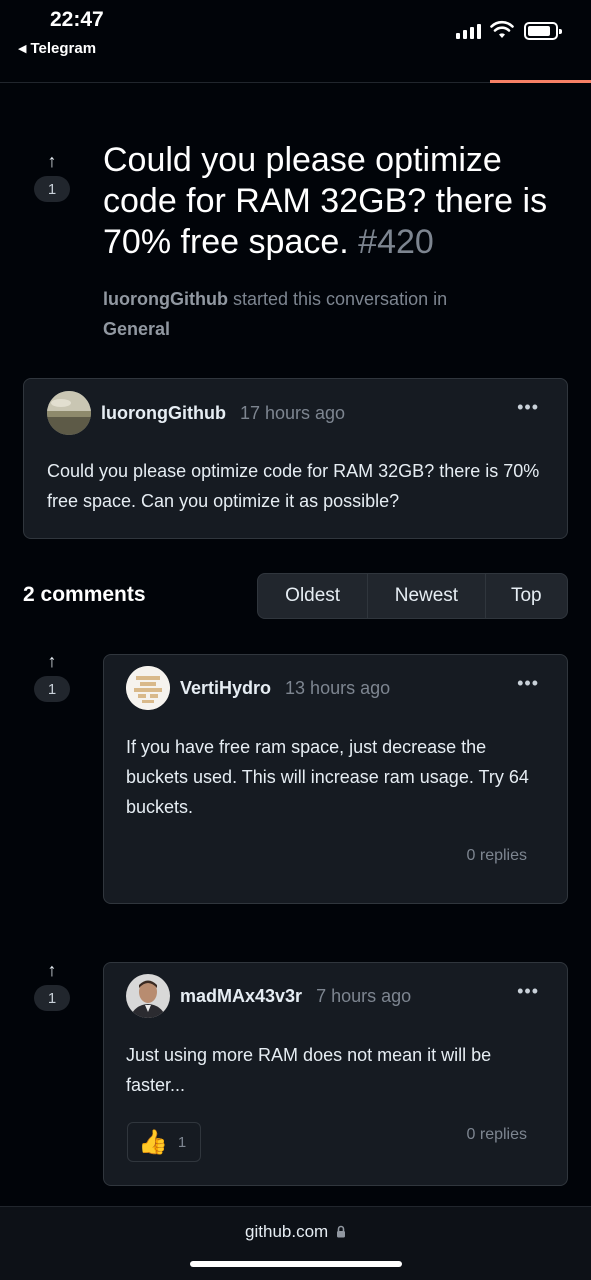  Describe the element at coordinates (165, 299) in the screenshot. I see `author-link: luorongGithub` at that location.